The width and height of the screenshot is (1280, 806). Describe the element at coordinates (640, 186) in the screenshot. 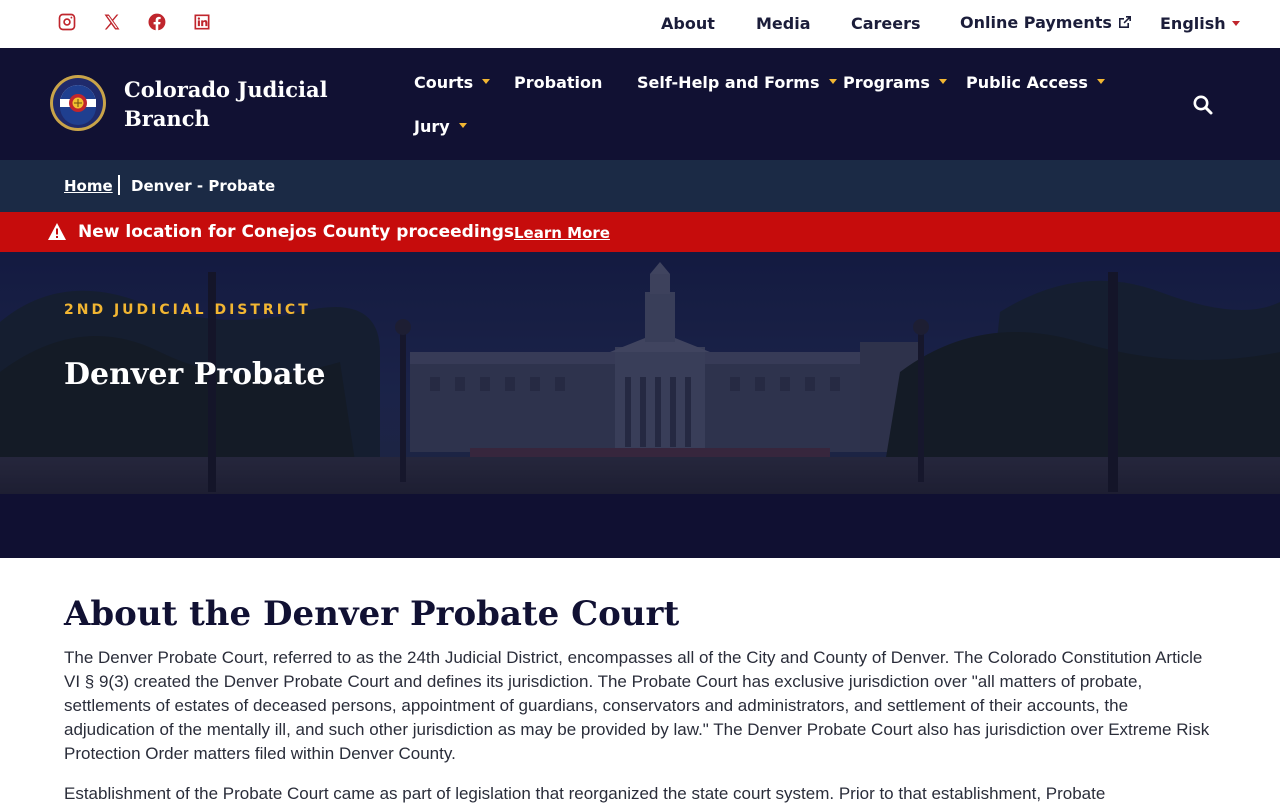

I see `breadcrumb: Home Denver - Probate` at that location.